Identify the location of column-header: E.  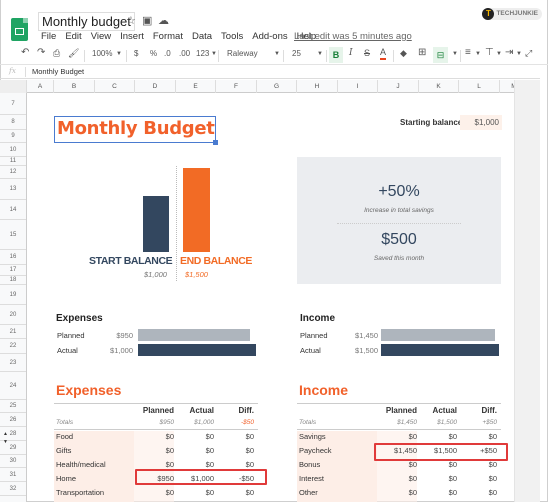
(196, 86).